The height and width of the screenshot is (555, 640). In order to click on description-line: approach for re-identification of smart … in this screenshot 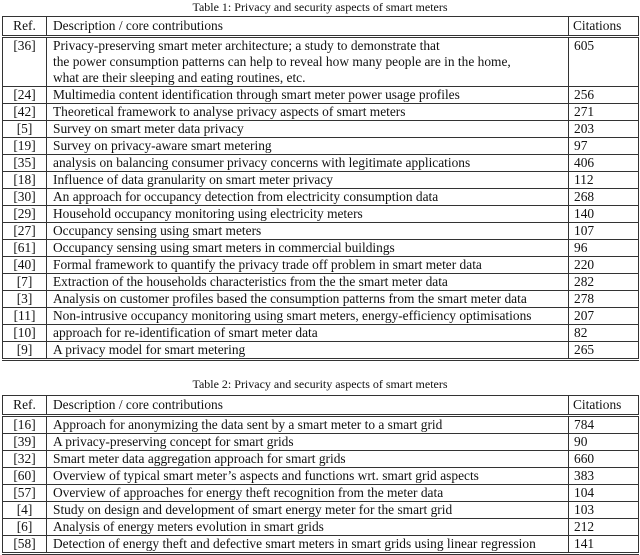, I will do `click(185, 333)`.